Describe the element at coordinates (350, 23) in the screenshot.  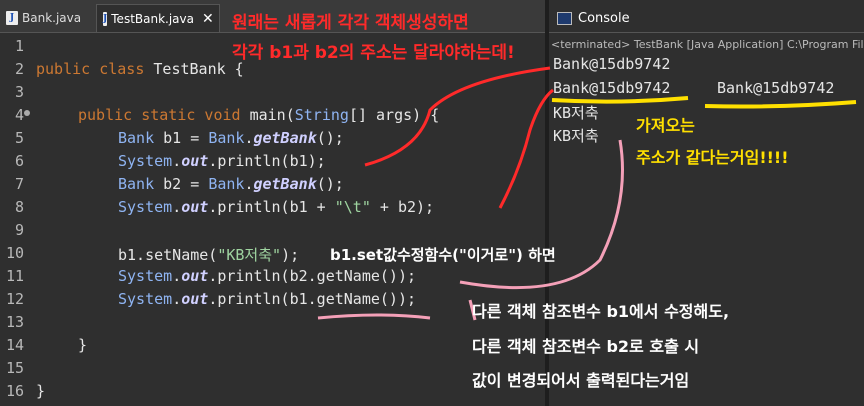
I see `annotation-top1: 원래는 새롭게 각각 객체생성하면` at that location.